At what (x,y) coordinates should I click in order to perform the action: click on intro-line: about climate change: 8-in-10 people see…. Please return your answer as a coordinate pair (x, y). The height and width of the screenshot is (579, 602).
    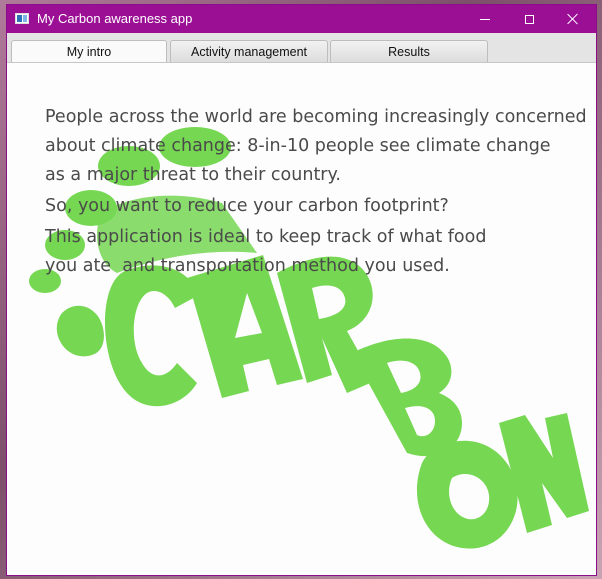
    Looking at the image, I should click on (298, 146).